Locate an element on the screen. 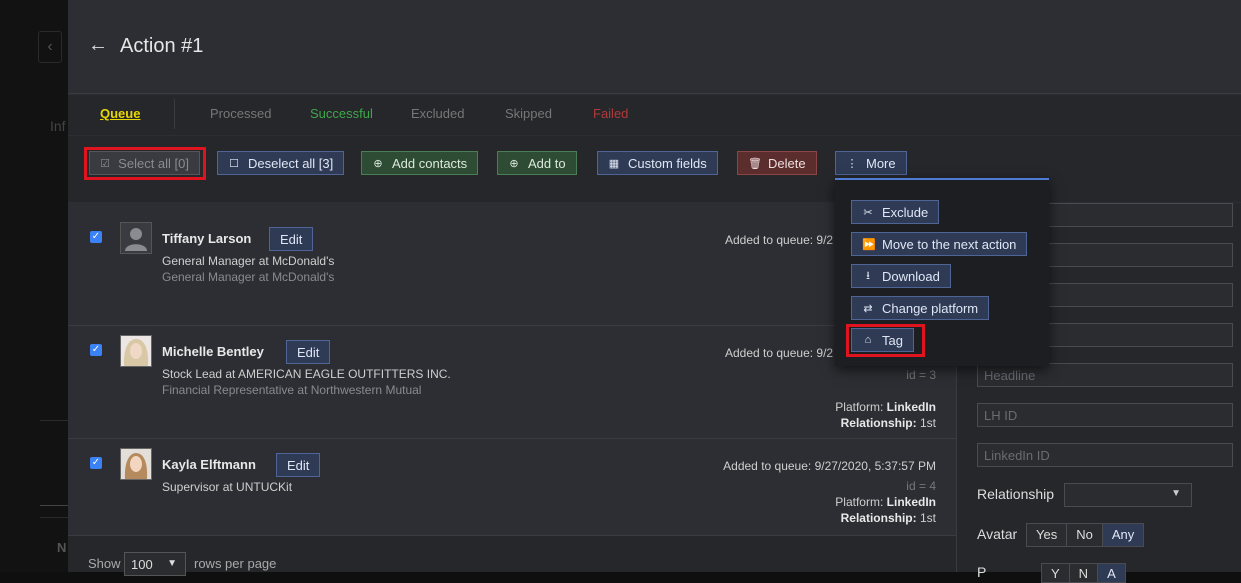 The width and height of the screenshot is (1241, 583). download-menu-item: ⭳ Download is located at coordinates (901, 276).